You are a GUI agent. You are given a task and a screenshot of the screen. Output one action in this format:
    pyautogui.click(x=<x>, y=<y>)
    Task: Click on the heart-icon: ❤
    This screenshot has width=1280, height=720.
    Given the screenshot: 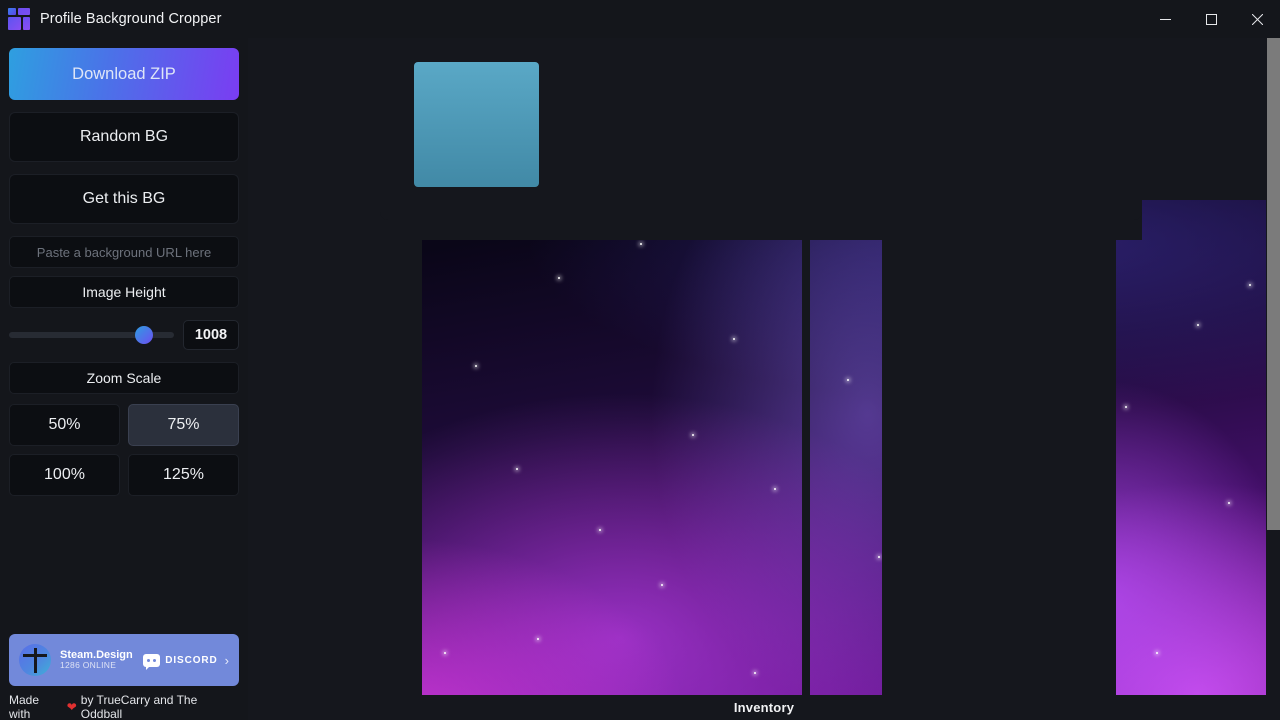 What is the action you would take?
    pyautogui.click(x=71, y=707)
    